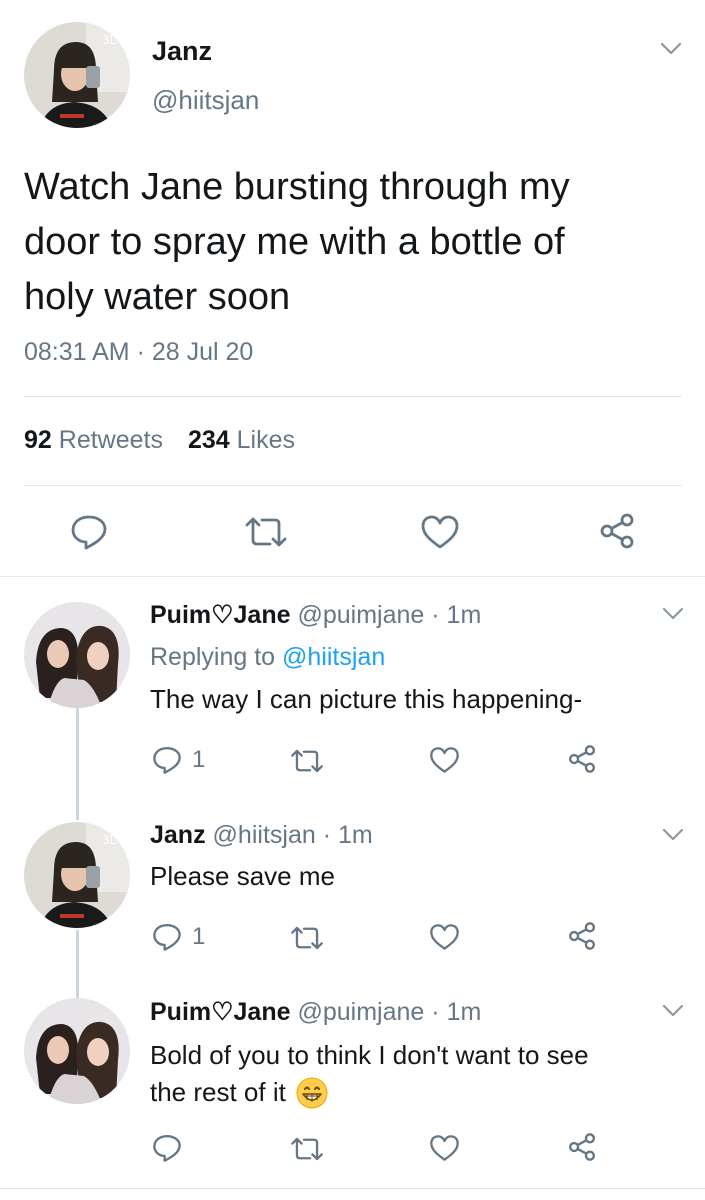  I want to click on replying-to-label: Replying to, so click(213, 657).